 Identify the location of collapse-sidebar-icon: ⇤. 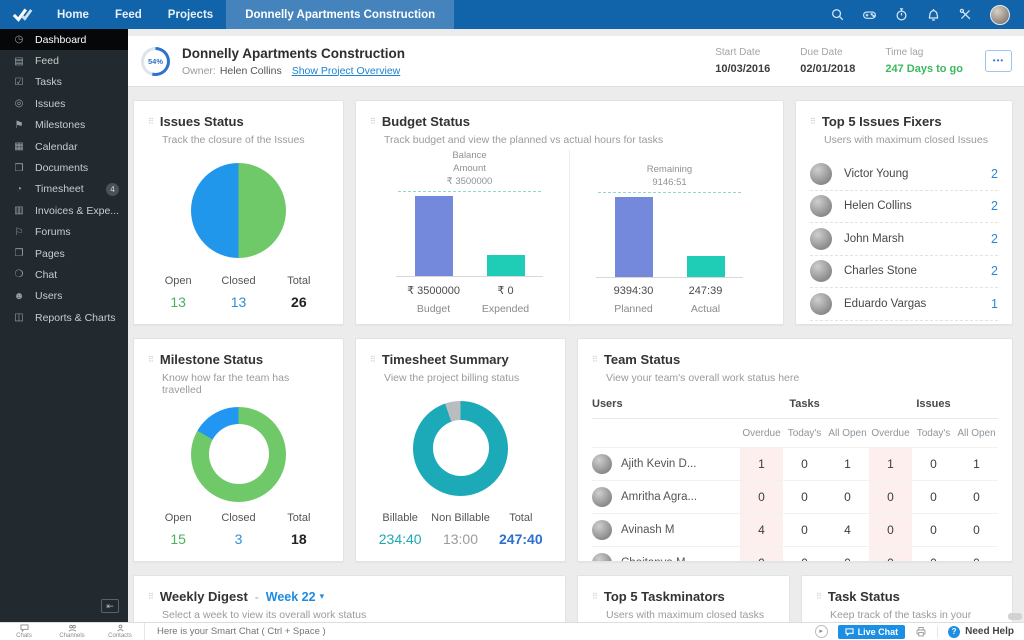
(110, 606).